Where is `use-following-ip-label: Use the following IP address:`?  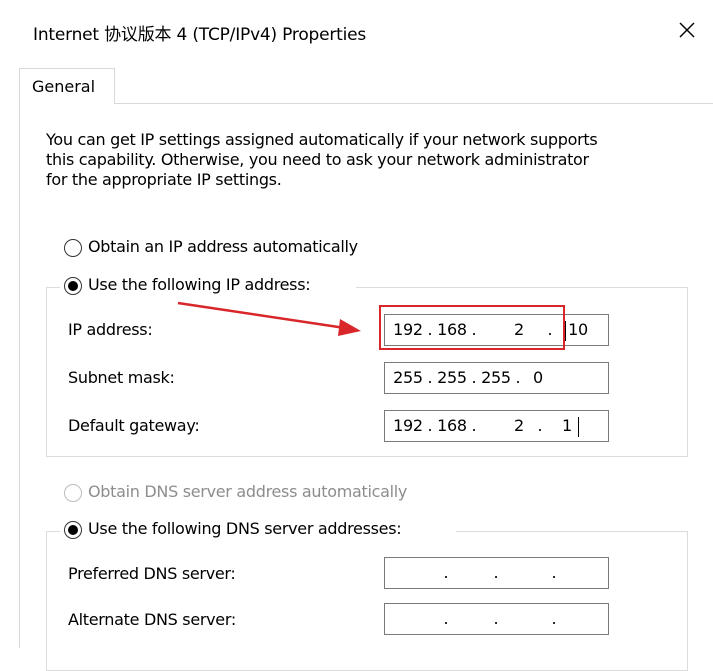 use-following-ip-label: Use the following IP address: is located at coordinates (199, 284).